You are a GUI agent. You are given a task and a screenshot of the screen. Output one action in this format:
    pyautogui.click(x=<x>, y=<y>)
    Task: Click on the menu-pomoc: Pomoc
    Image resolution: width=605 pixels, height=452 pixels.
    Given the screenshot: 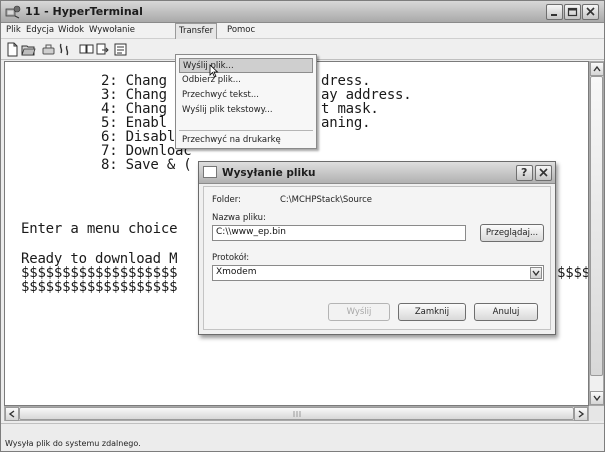 What is the action you would take?
    pyautogui.click(x=241, y=30)
    